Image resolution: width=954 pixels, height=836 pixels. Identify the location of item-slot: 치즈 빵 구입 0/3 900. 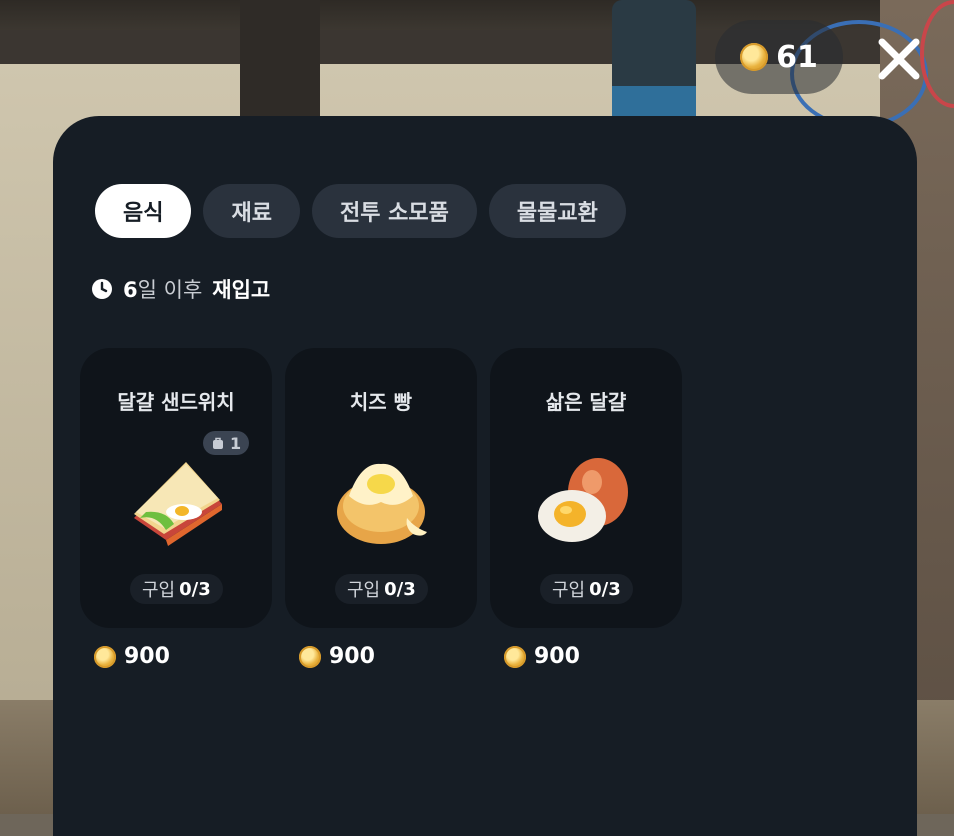
(381, 508).